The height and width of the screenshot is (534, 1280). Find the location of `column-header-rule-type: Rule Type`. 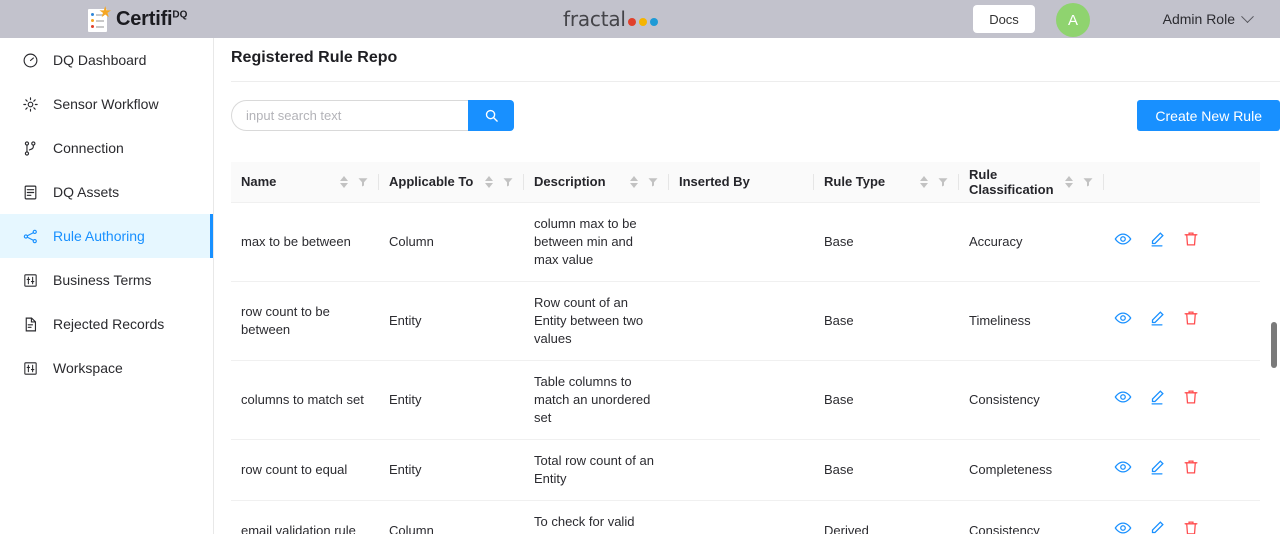

column-header-rule-type: Rule Type is located at coordinates (886, 182).